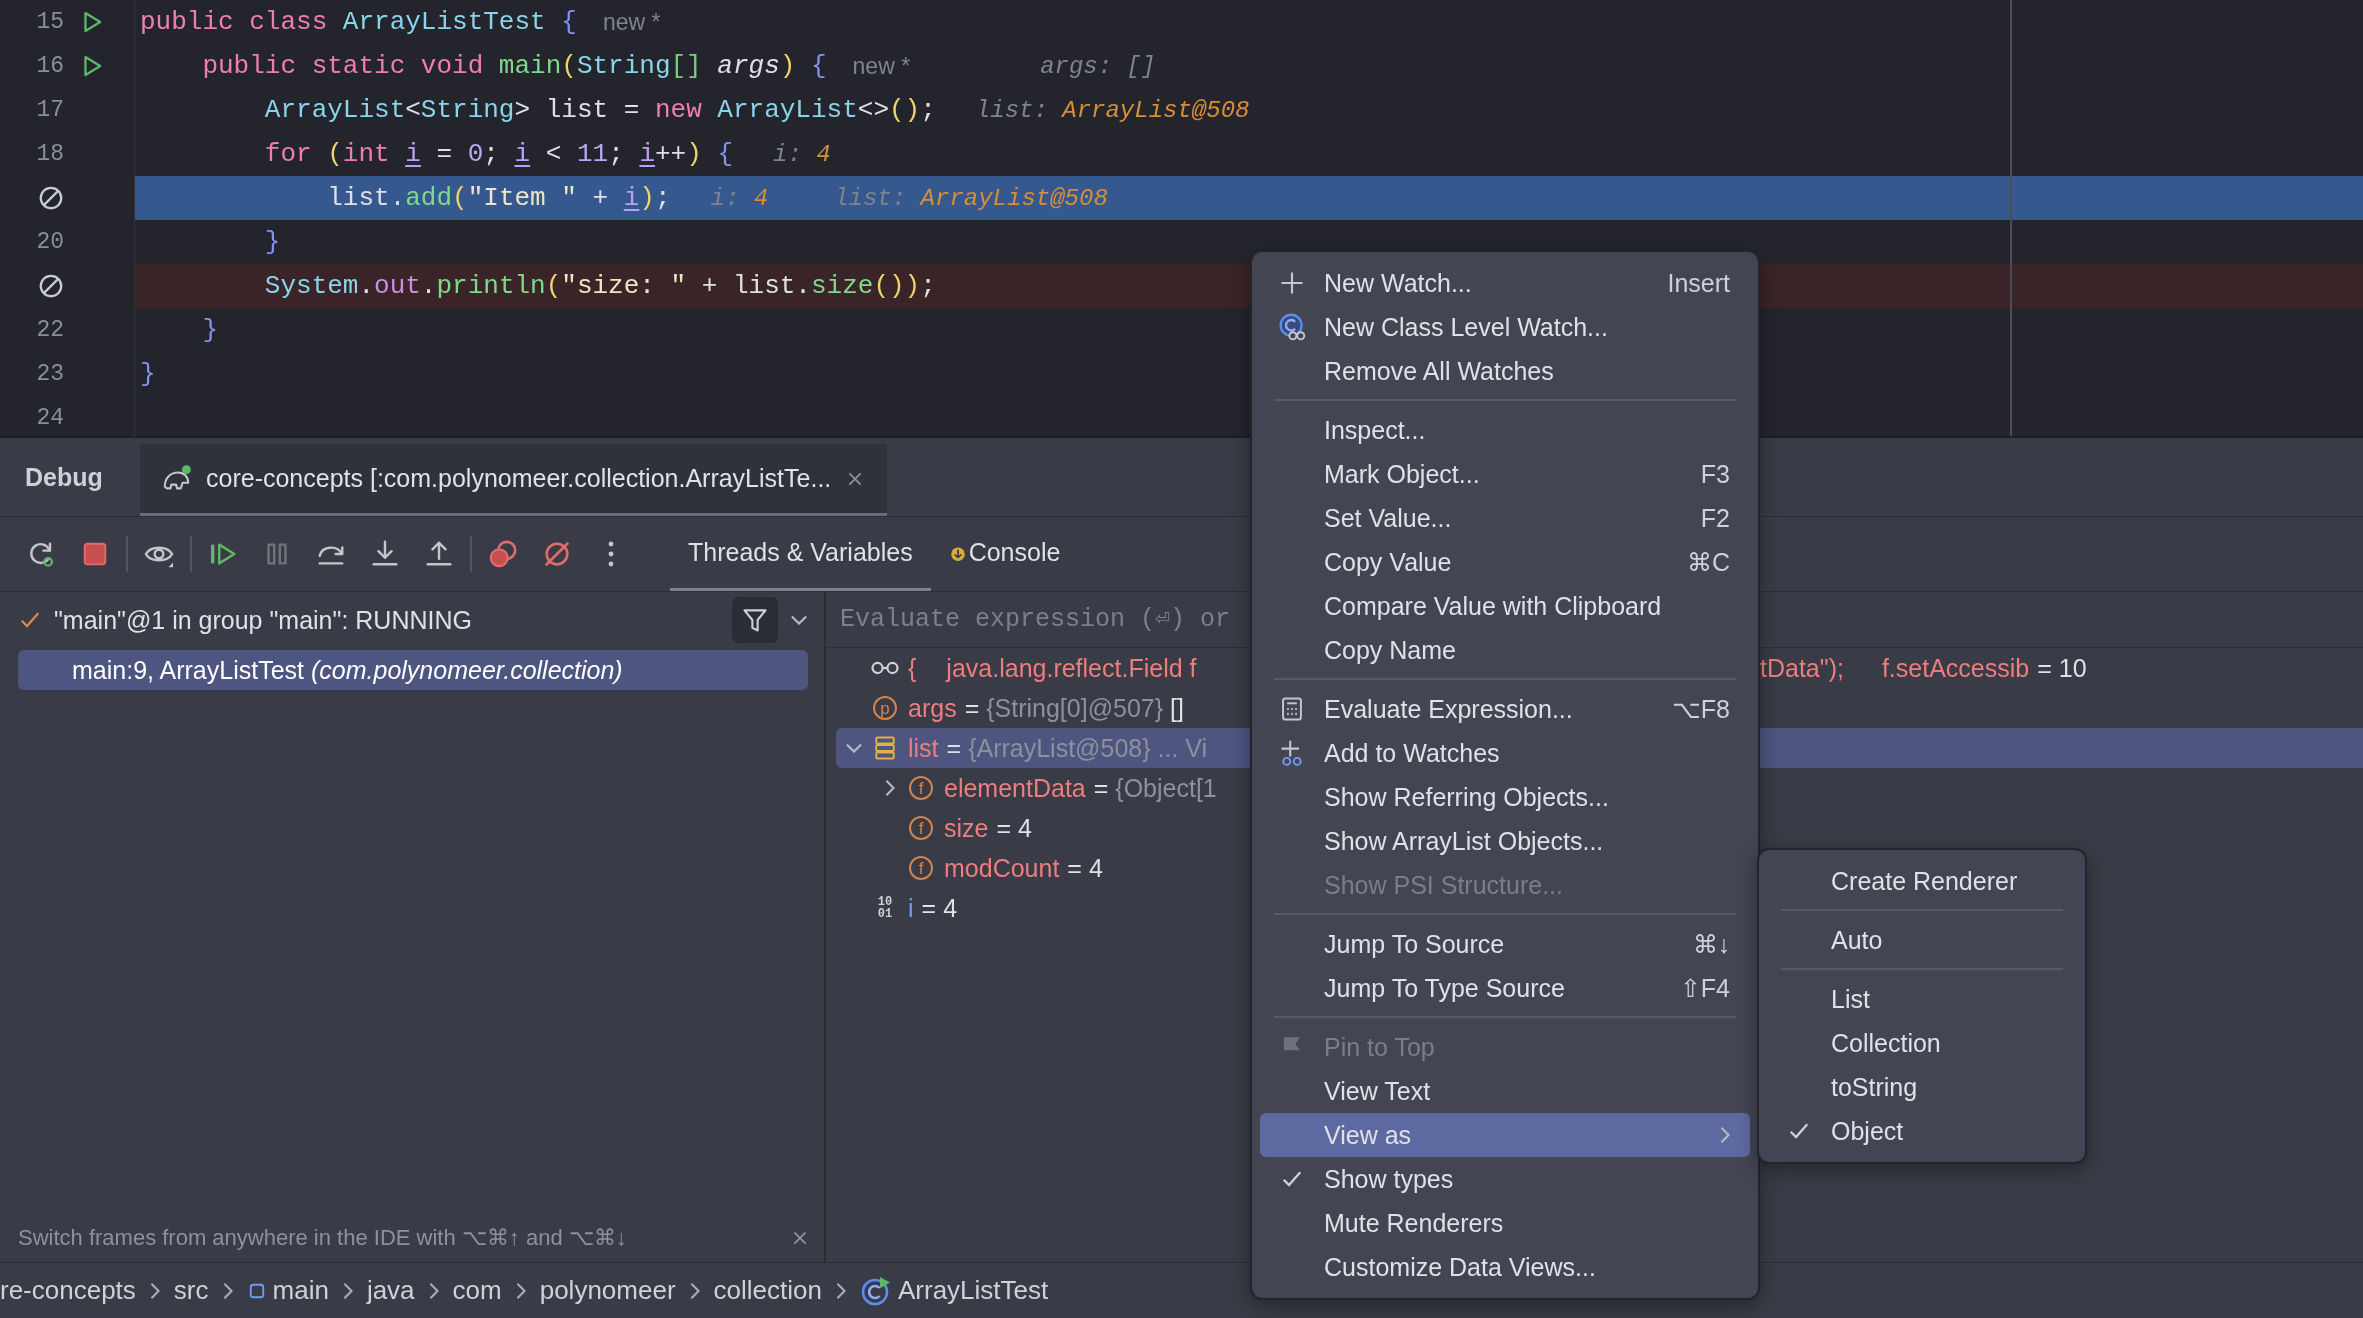  I want to click on variable-value: = {String[0]@507} [], so click(1074, 708).